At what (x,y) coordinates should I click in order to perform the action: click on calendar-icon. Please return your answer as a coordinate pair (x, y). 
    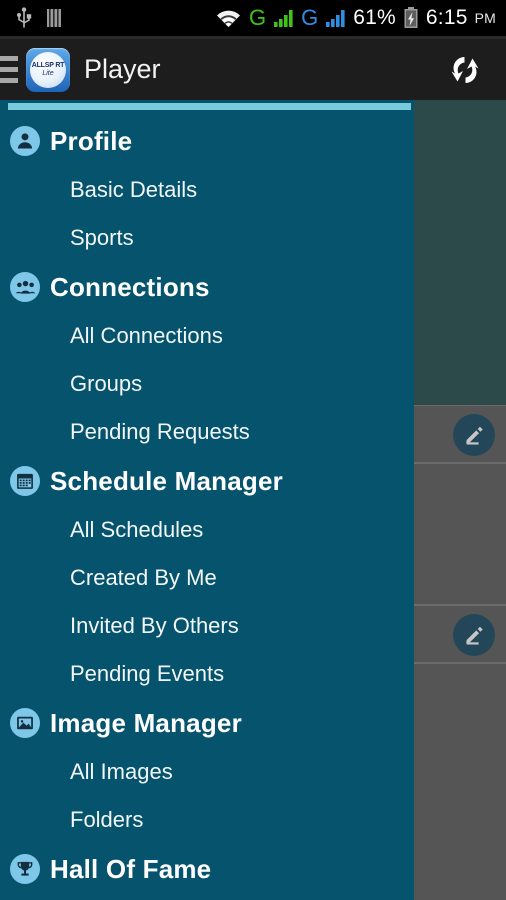
    Looking at the image, I should click on (25, 481).